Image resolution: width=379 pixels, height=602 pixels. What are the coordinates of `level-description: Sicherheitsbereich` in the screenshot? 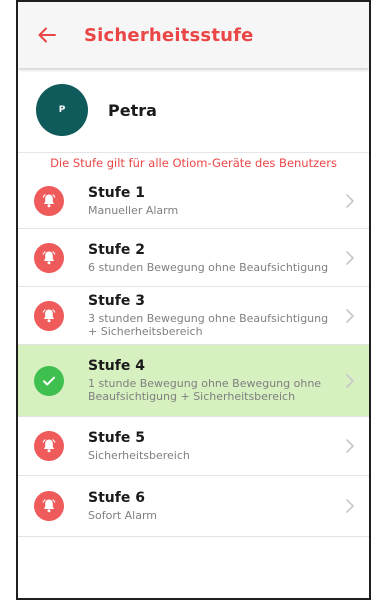 It's located at (139, 455).